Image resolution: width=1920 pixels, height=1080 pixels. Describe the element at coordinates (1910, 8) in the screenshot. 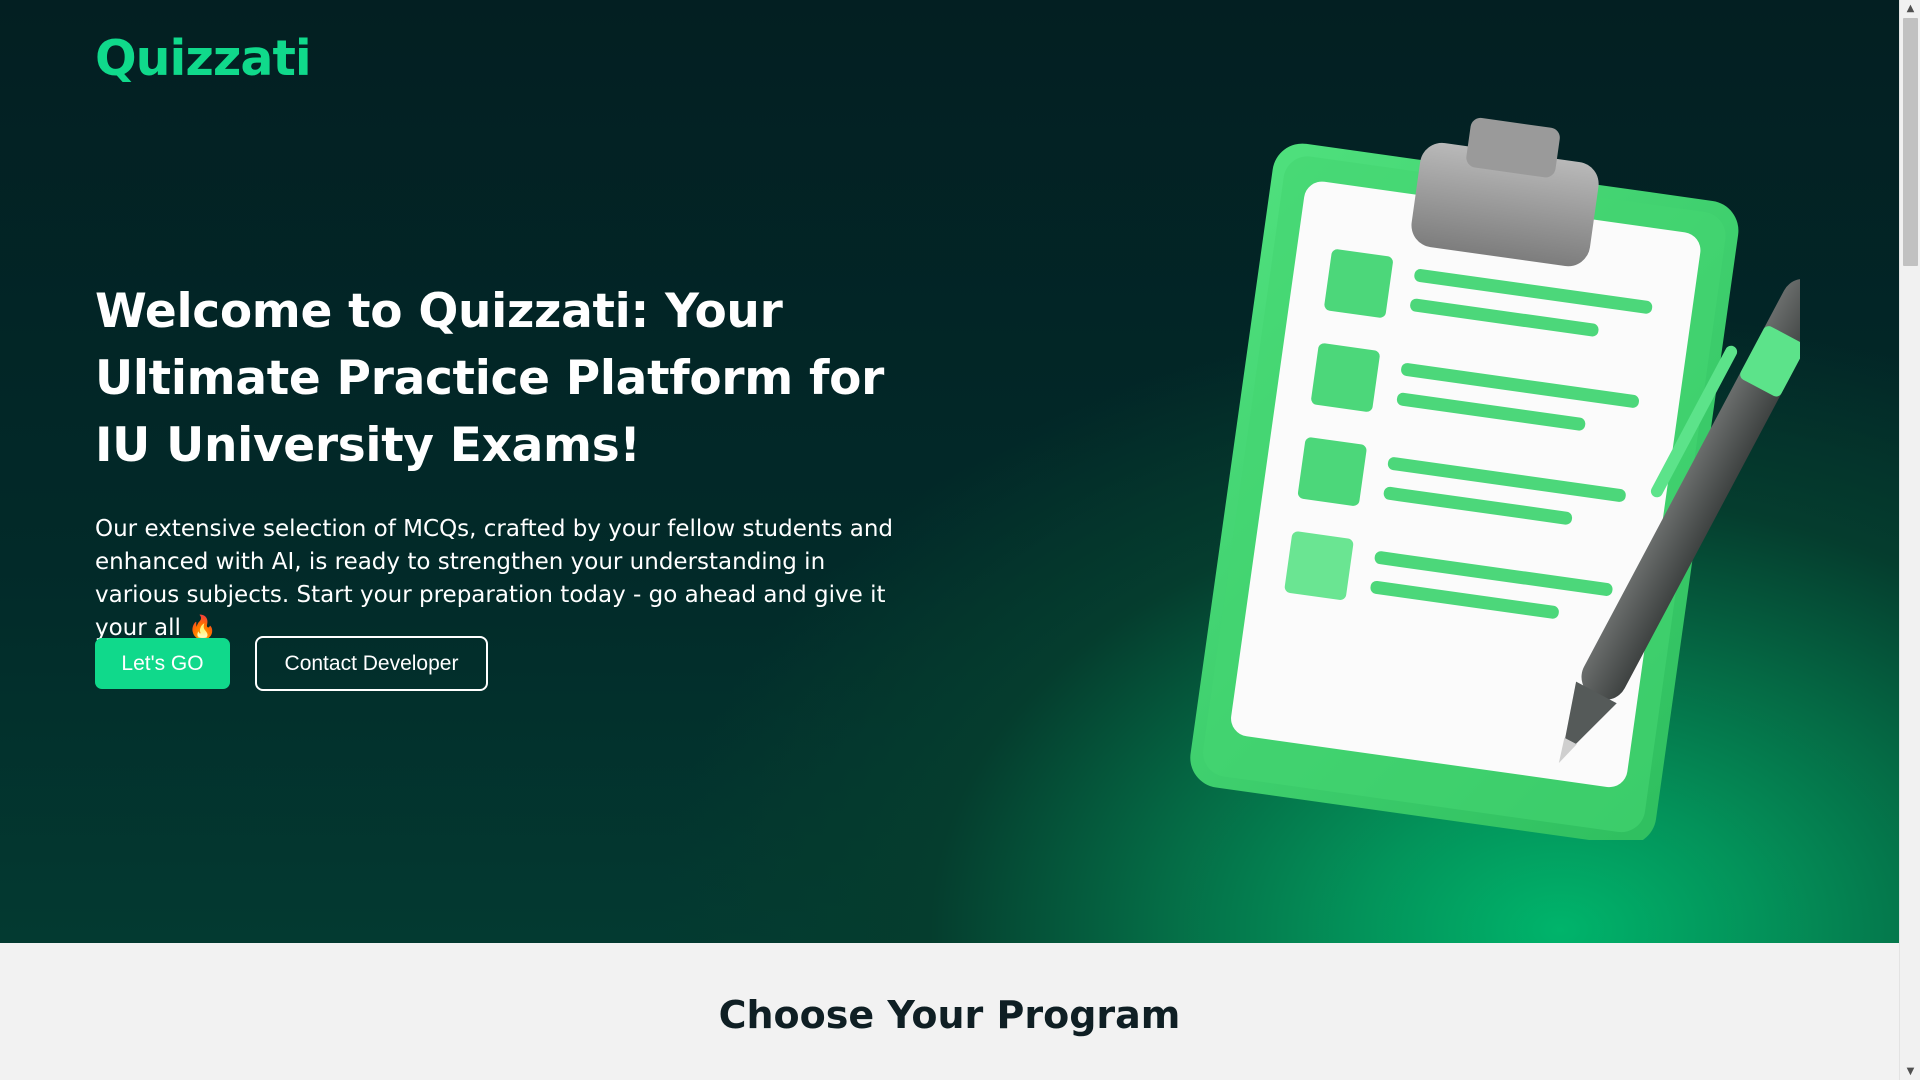

I see `scroll-up-icon: ▲` at that location.